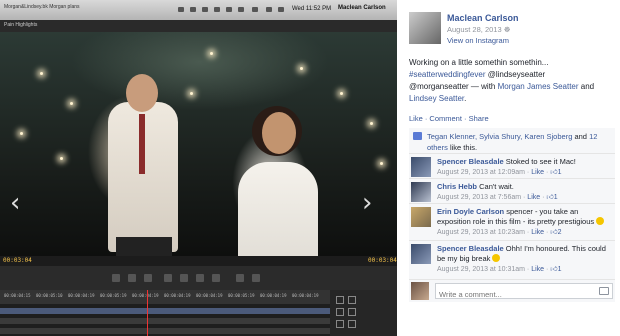 The image size is (620, 336). What do you see at coordinates (148, 278) in the screenshot?
I see `mark-button` at bounding box center [148, 278].